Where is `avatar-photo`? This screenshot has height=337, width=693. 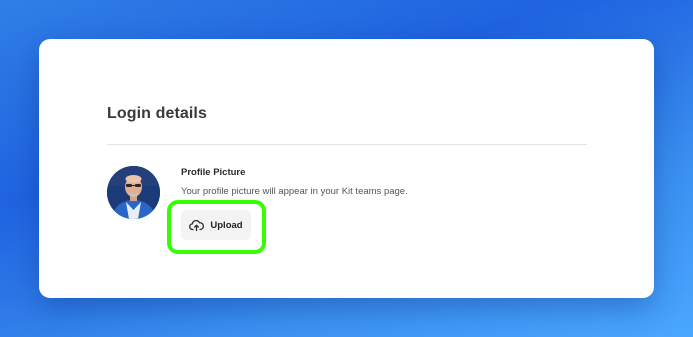
avatar-photo is located at coordinates (133, 192).